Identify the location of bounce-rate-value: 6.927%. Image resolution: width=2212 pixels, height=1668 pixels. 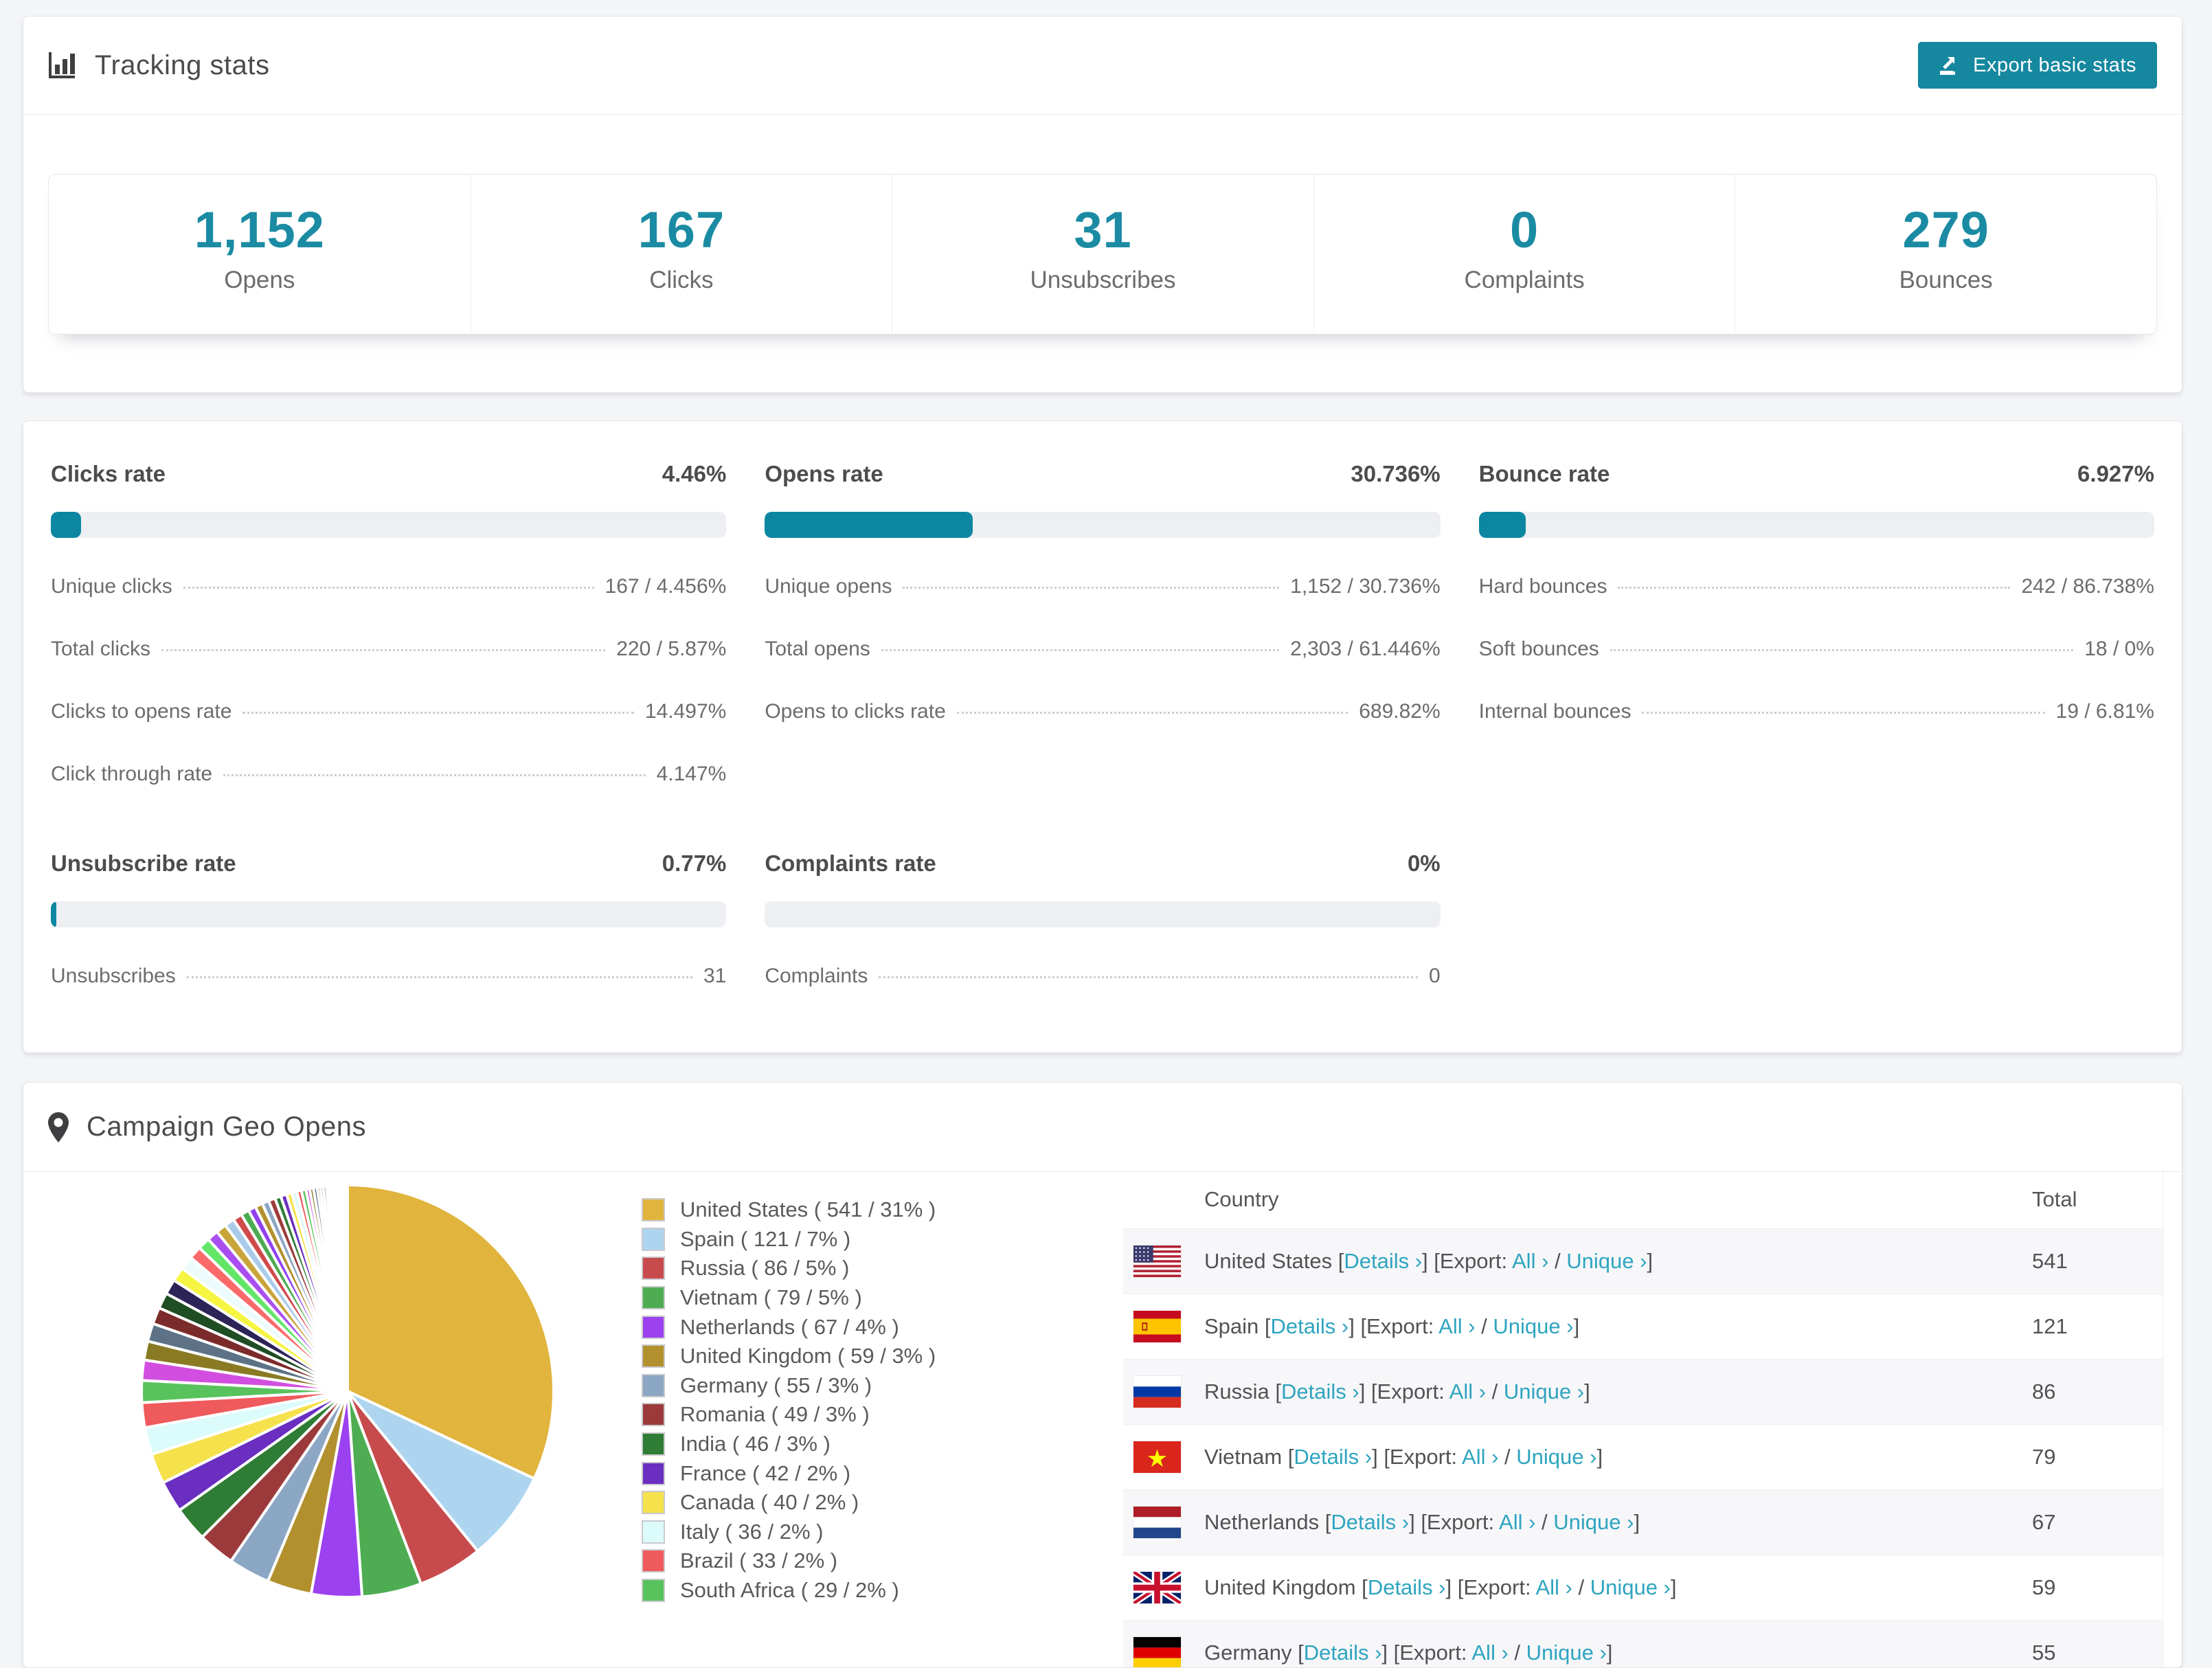
(2115, 474).